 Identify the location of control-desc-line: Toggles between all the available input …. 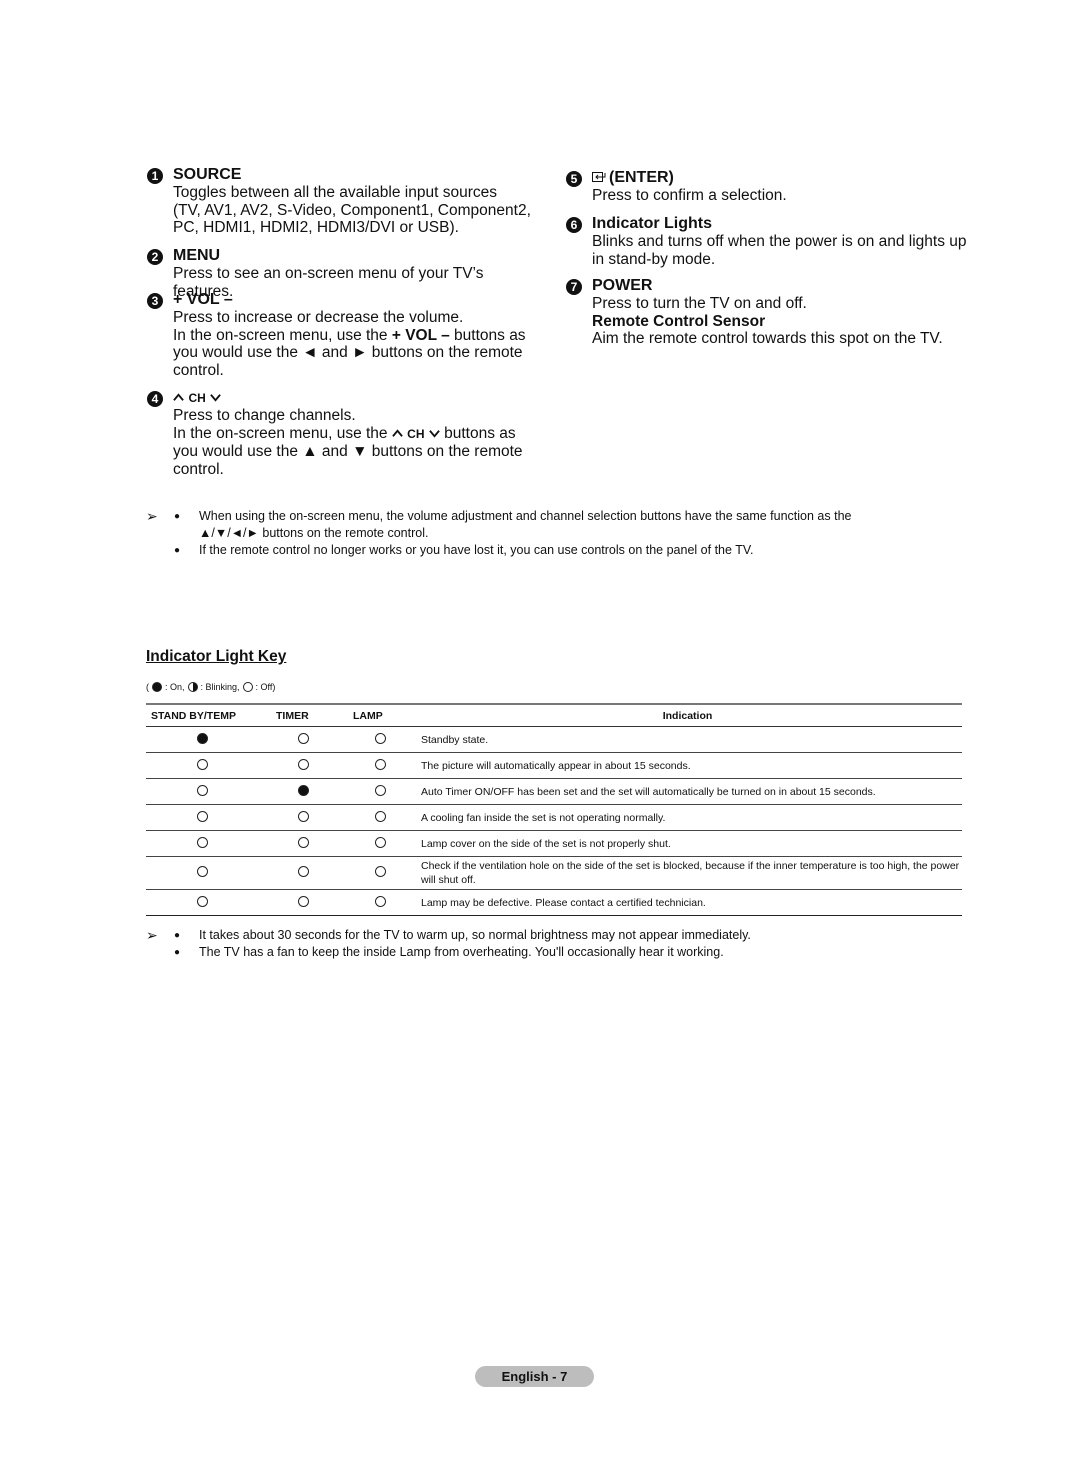
(335, 192).